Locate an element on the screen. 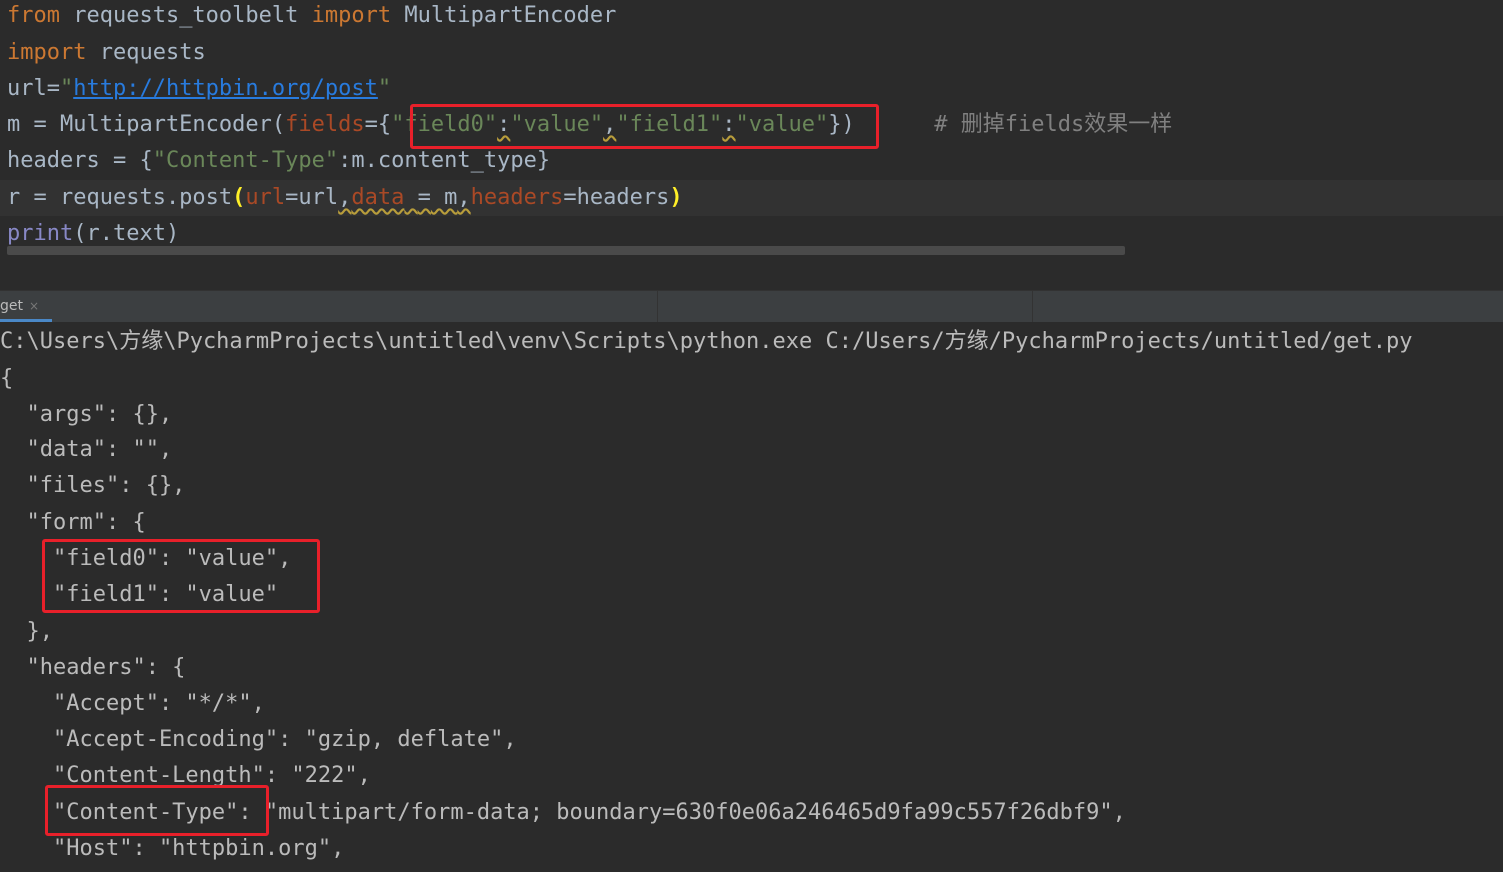  code-line-2: import requests is located at coordinates (106, 53).